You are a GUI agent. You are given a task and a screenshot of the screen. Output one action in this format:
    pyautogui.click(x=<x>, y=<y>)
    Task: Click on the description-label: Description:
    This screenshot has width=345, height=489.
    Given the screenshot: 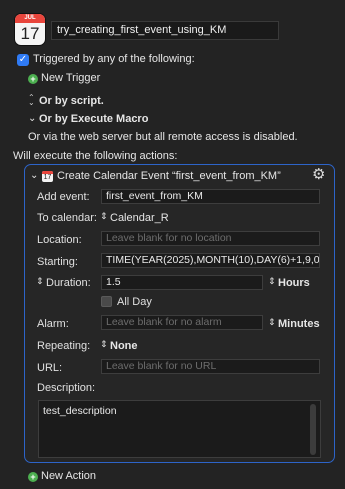 What is the action you would take?
    pyautogui.click(x=66, y=388)
    